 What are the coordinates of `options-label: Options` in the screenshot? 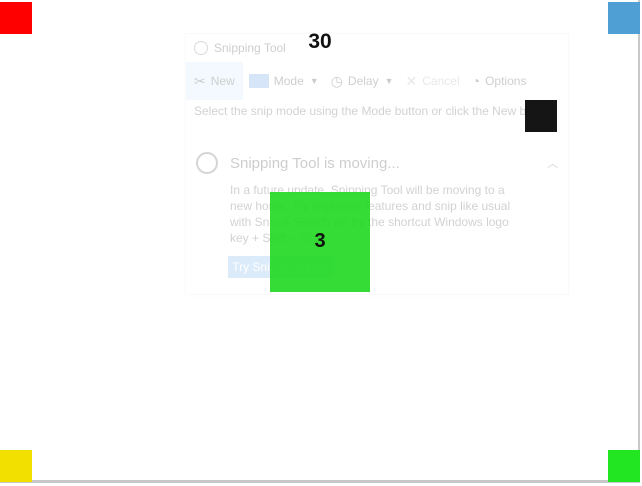 It's located at (506, 81).